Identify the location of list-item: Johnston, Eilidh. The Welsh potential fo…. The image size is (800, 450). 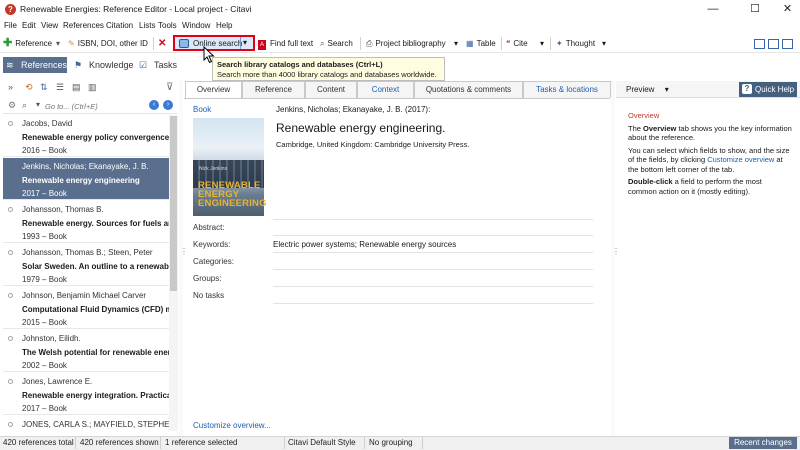
(86, 351).